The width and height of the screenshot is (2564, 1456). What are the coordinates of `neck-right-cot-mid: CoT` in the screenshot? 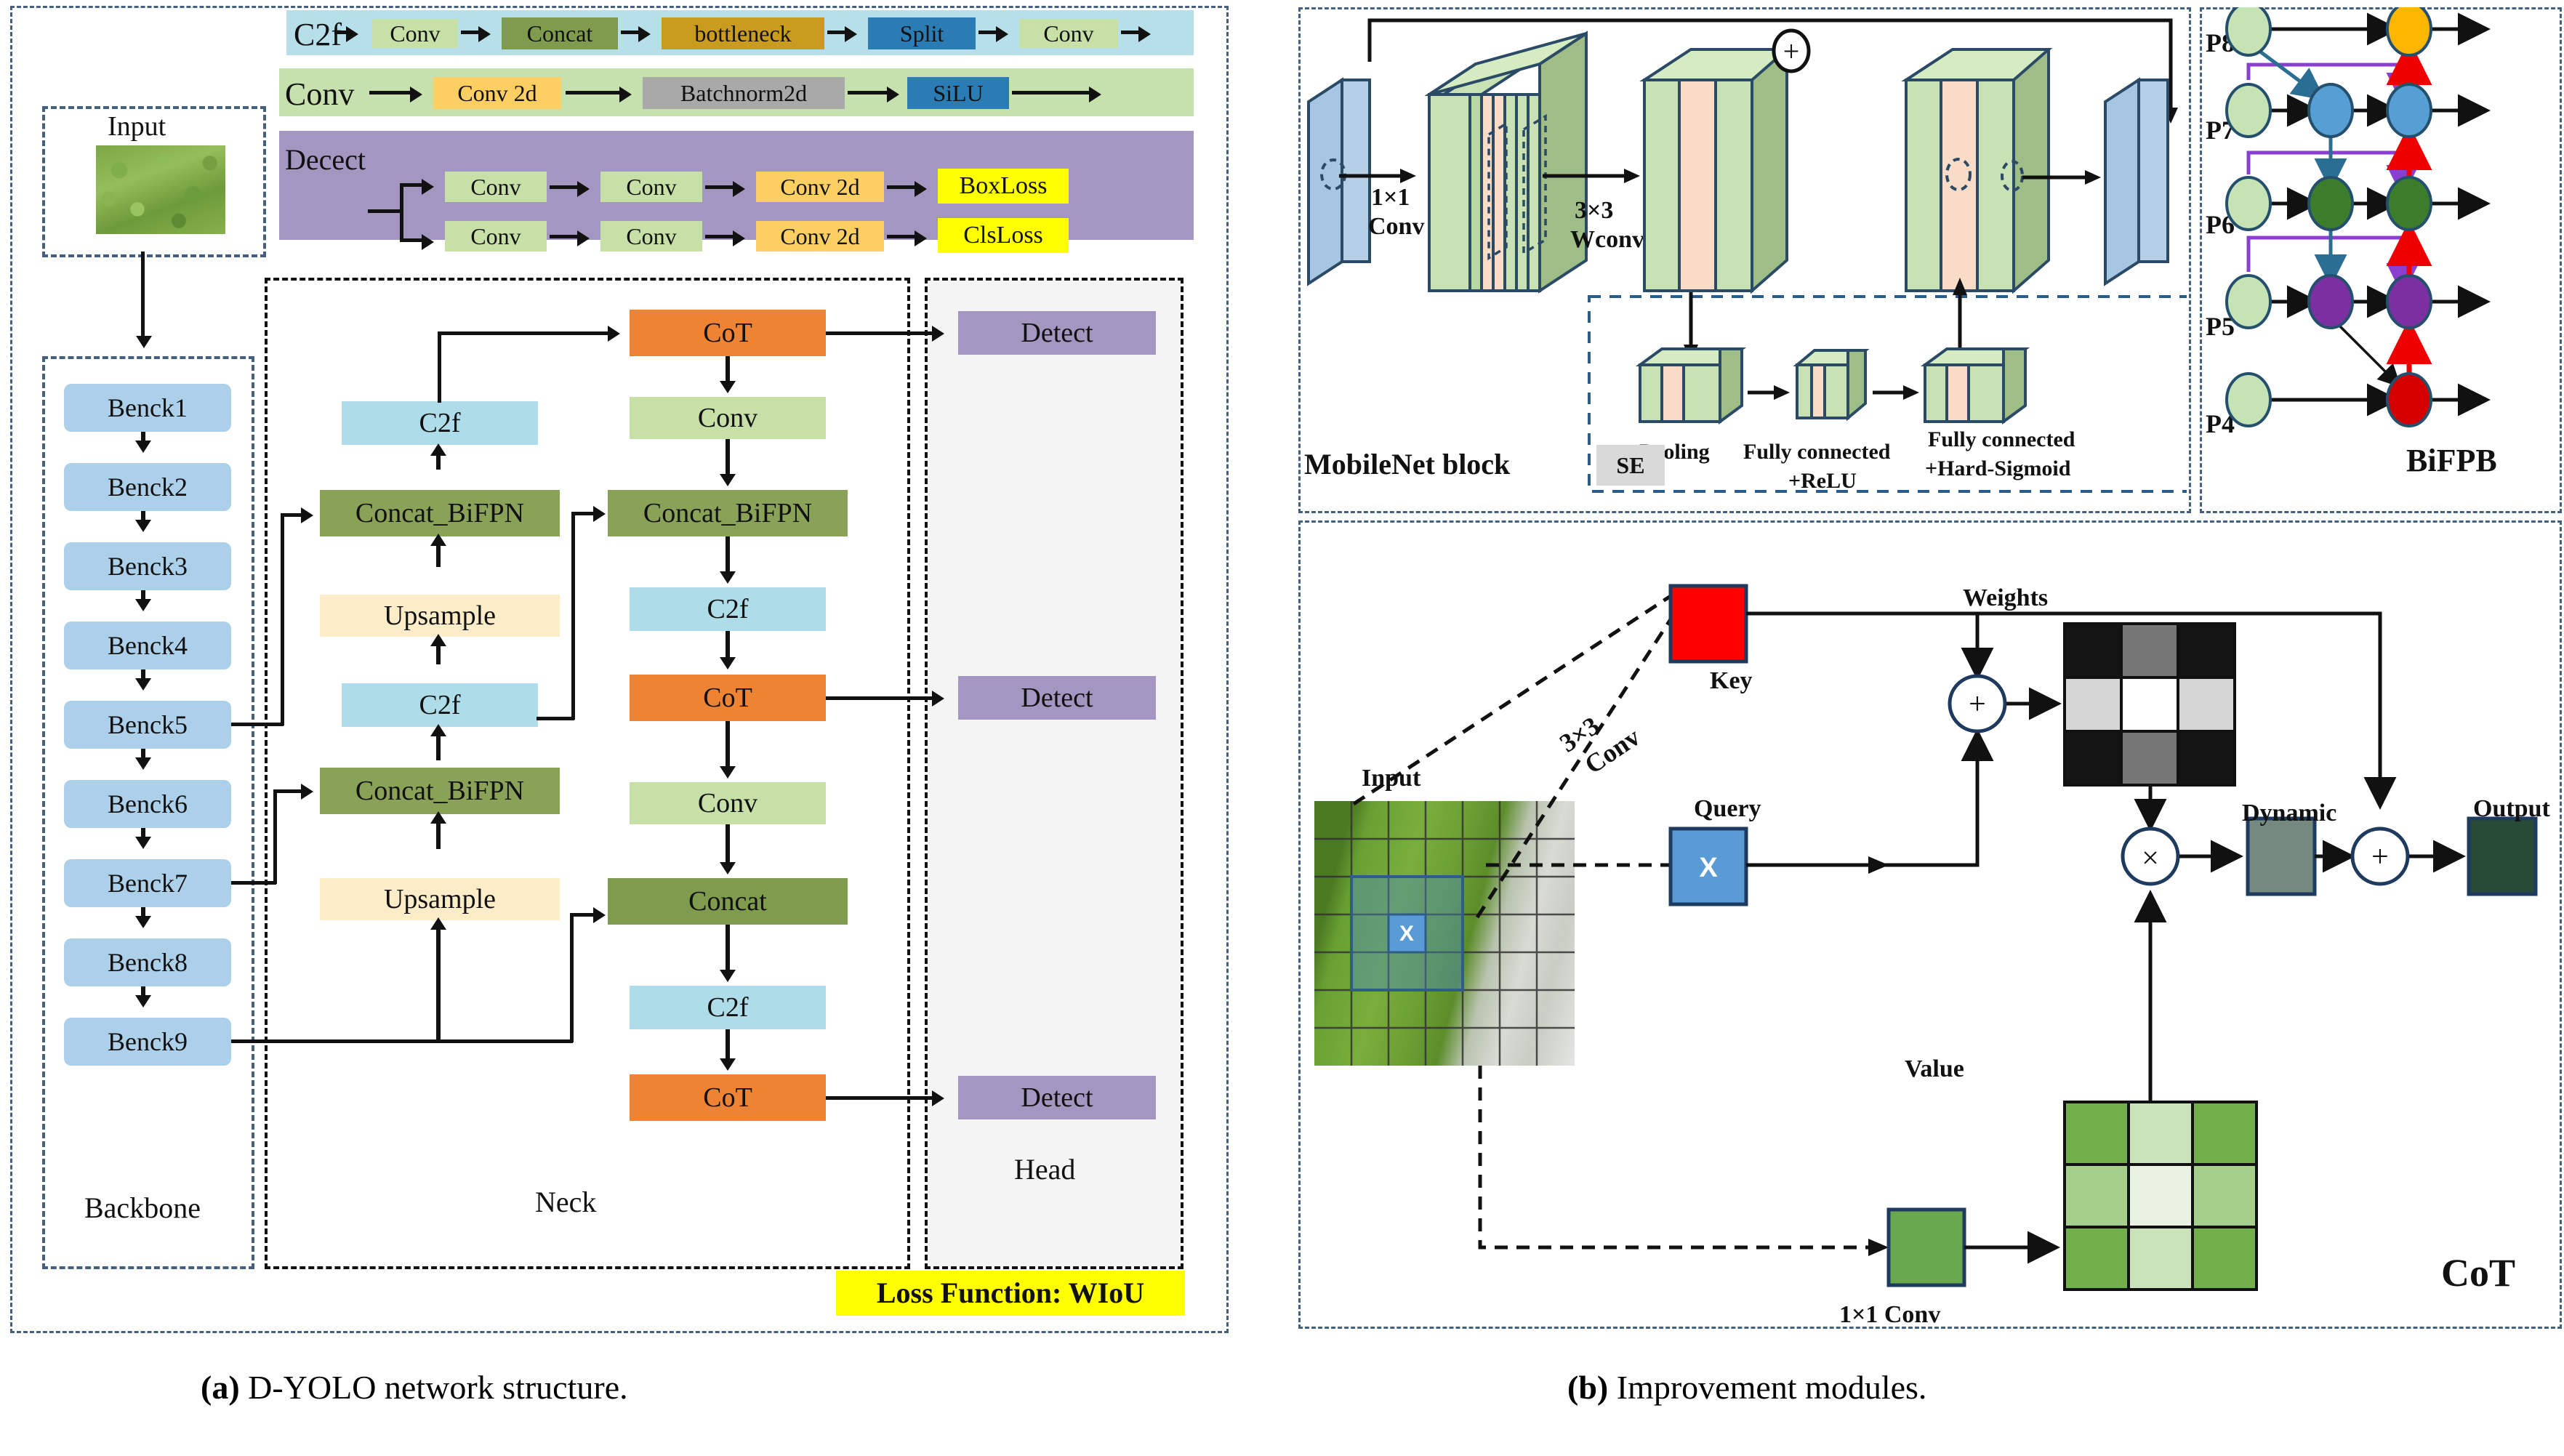 It's located at (728, 698).